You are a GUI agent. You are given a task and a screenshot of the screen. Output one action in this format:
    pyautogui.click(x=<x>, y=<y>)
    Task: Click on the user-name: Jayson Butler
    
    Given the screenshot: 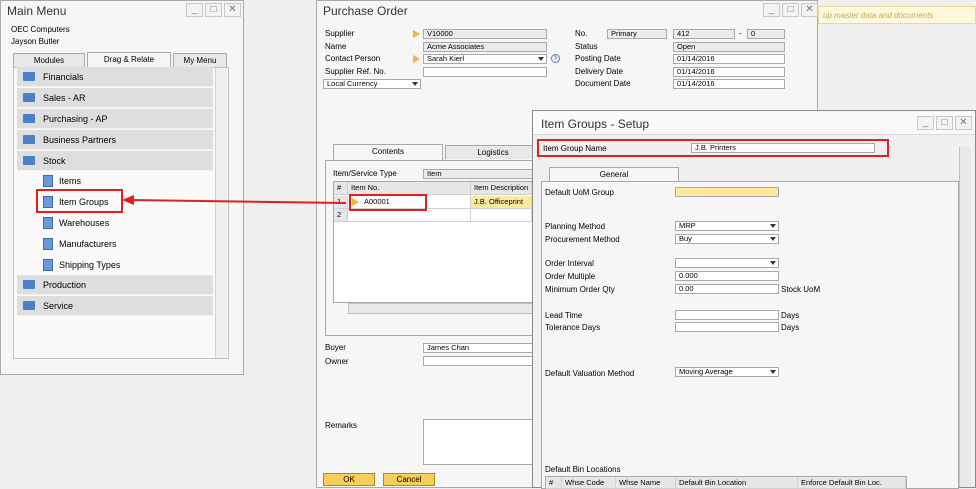 What is the action you would take?
    pyautogui.click(x=35, y=41)
    